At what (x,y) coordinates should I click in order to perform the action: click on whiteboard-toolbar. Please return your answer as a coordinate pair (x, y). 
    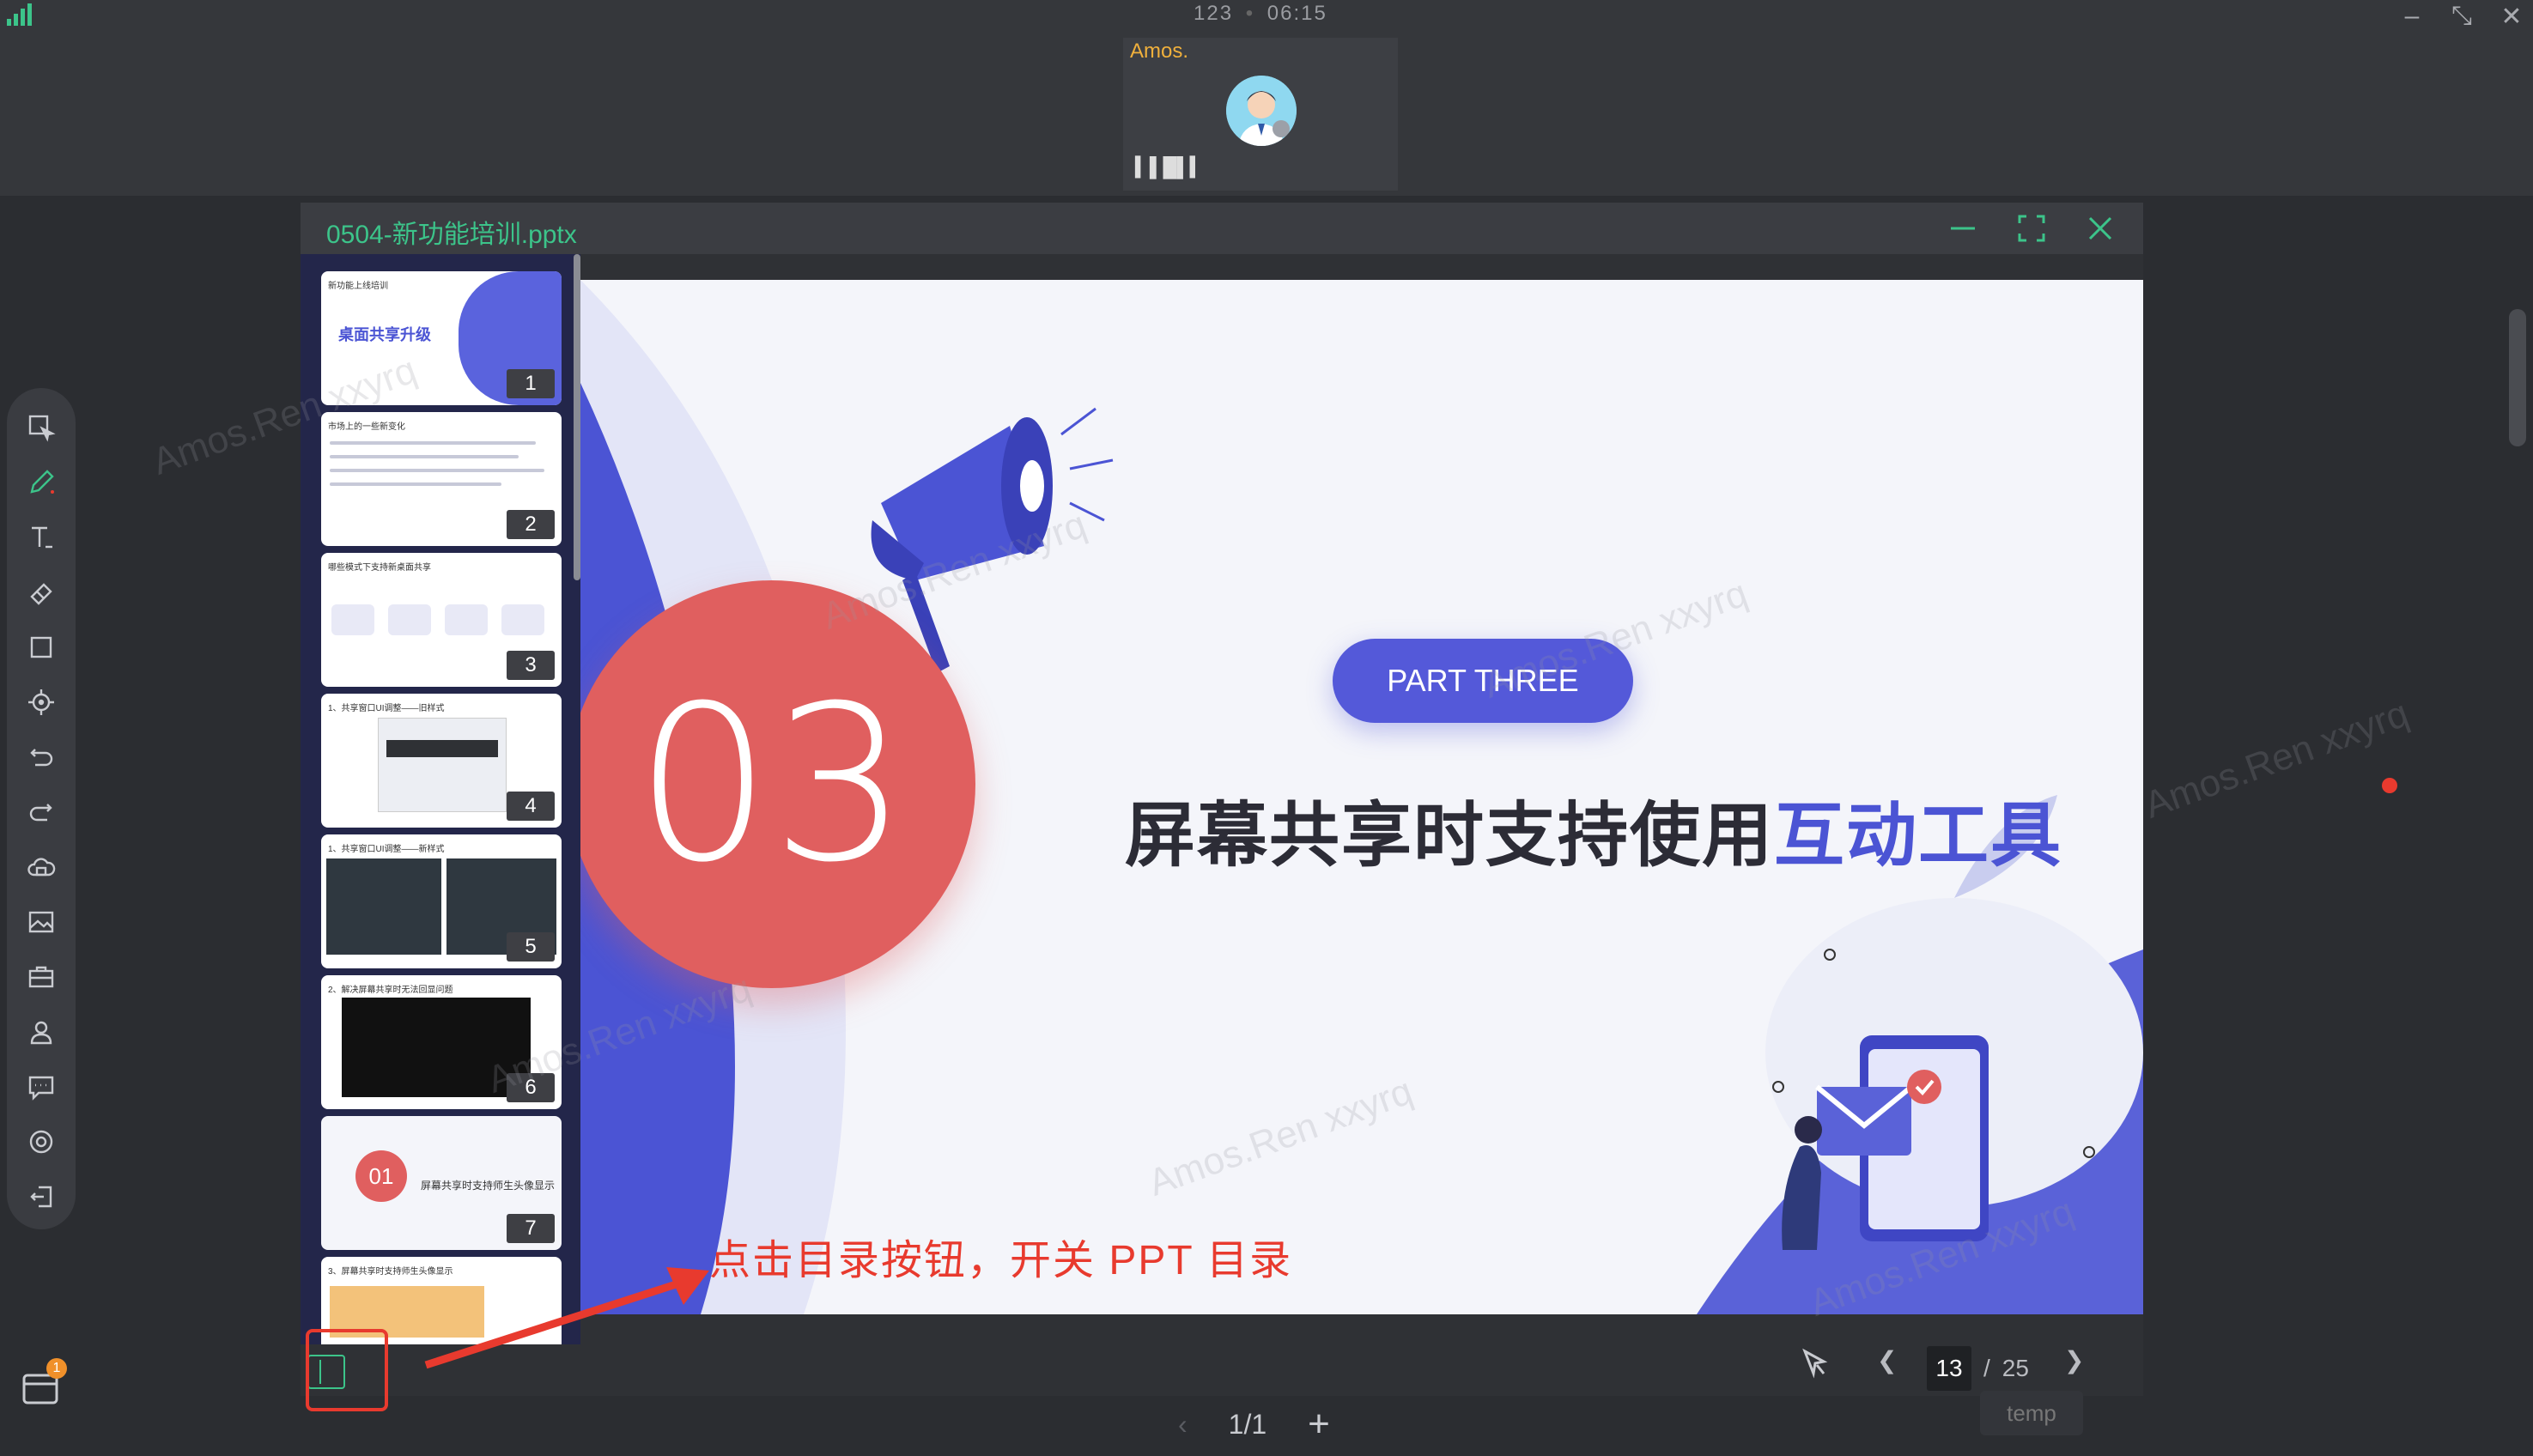
    Looking at the image, I should click on (41, 809).